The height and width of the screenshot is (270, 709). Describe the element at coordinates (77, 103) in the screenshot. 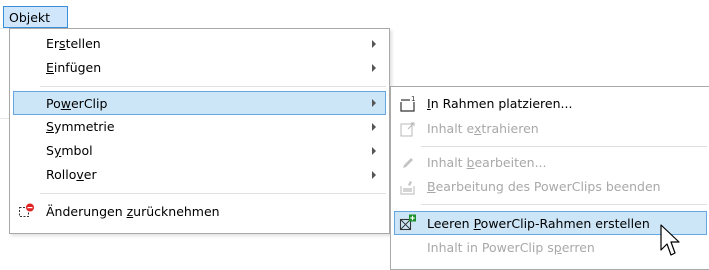

I see `menu-item-powerclip-label: PowerClip` at that location.